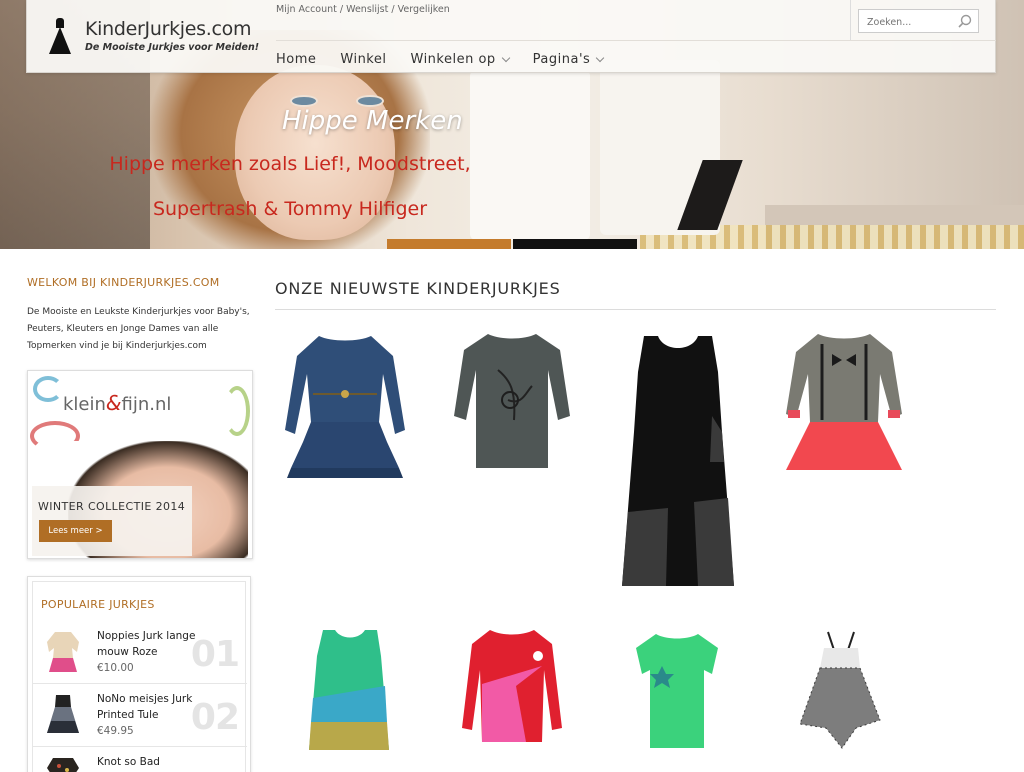 The width and height of the screenshot is (1024, 772). What do you see at coordinates (215, 654) in the screenshot?
I see `popular-item-rank: 01` at bounding box center [215, 654].